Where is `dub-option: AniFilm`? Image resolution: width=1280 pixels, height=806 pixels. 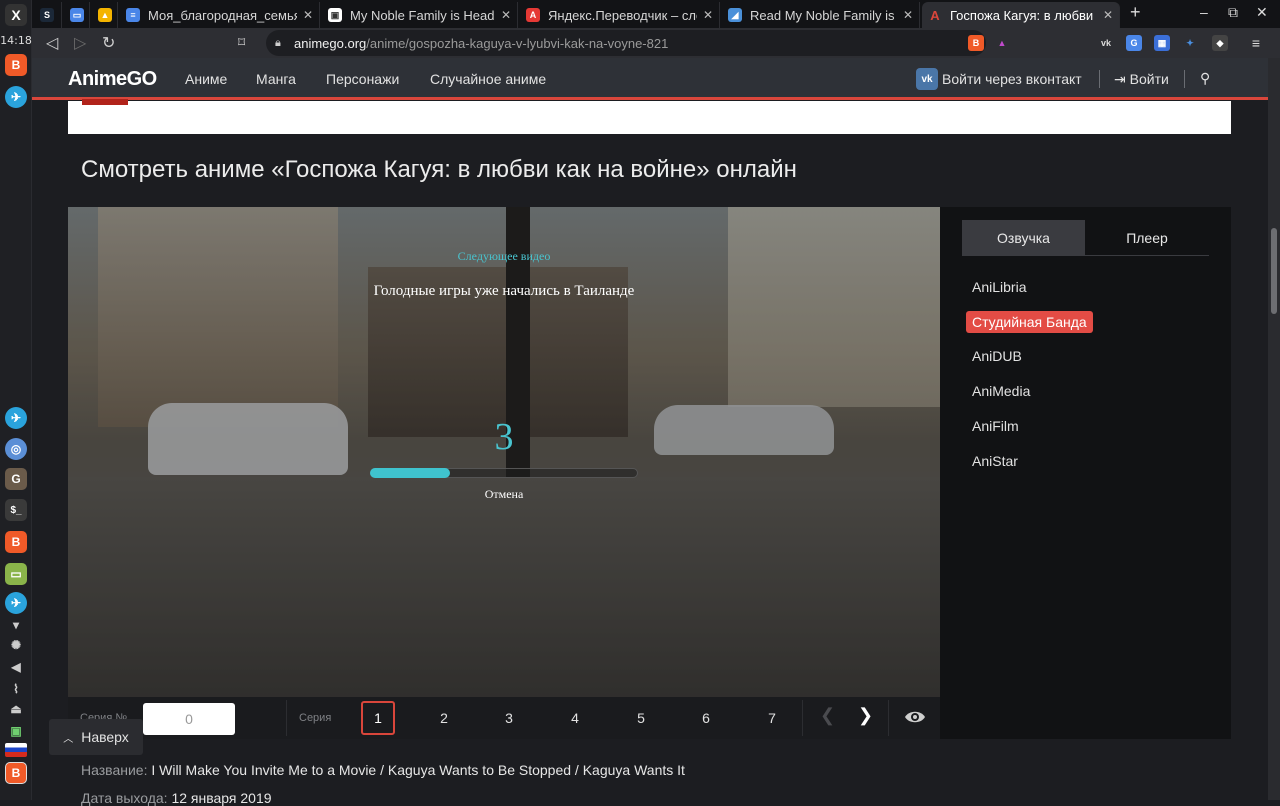
dub-option: AniFilm is located at coordinates (995, 426).